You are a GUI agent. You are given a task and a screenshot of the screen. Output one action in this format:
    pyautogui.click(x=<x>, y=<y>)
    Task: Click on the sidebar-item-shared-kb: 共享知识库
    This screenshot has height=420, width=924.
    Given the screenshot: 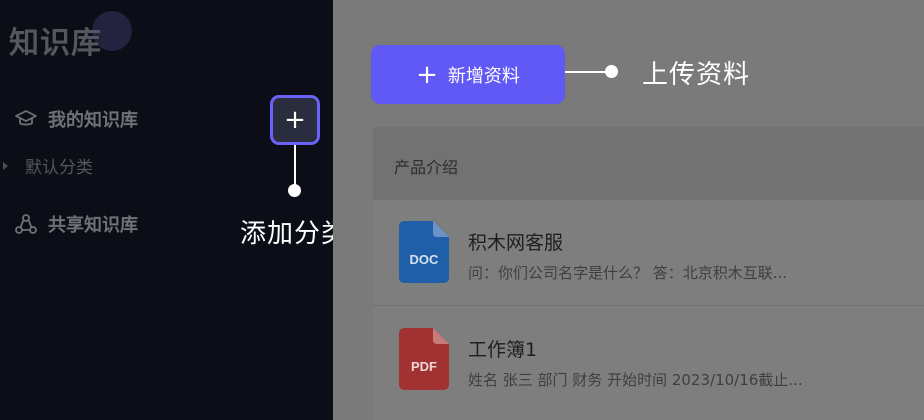 What is the action you would take?
    pyautogui.click(x=76, y=224)
    